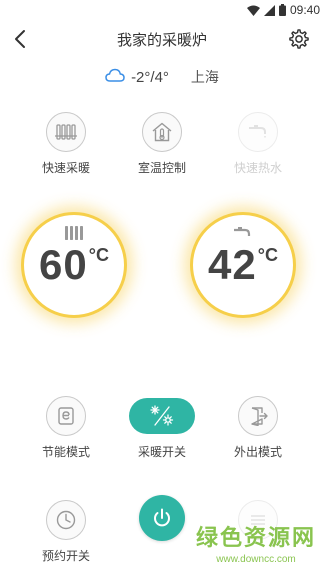 The width and height of the screenshot is (324, 576). I want to click on schedule-switch-button: 预约开关, so click(66, 532).